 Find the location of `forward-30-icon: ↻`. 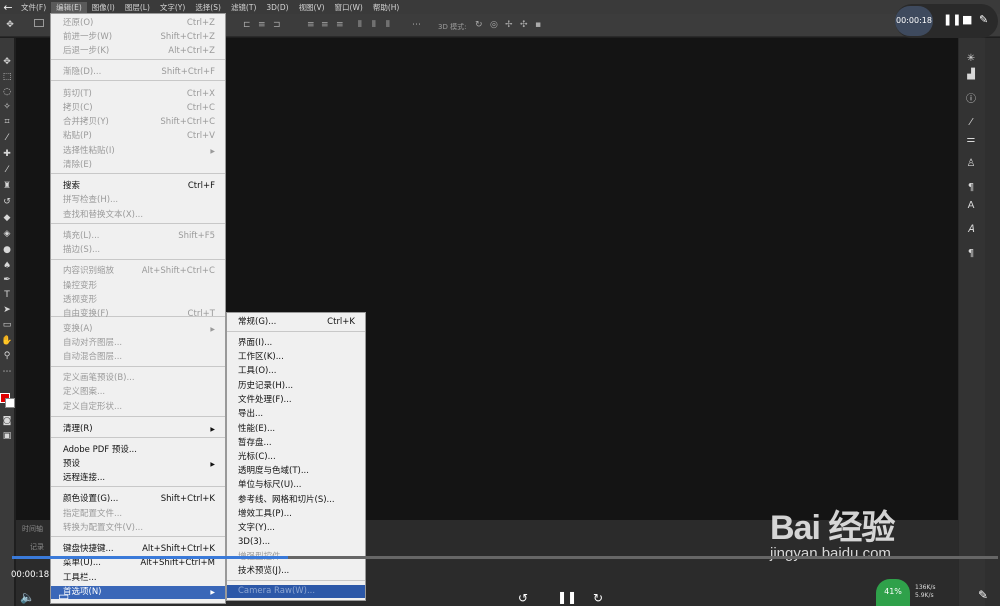

forward-30-icon: ↻ is located at coordinates (598, 598).